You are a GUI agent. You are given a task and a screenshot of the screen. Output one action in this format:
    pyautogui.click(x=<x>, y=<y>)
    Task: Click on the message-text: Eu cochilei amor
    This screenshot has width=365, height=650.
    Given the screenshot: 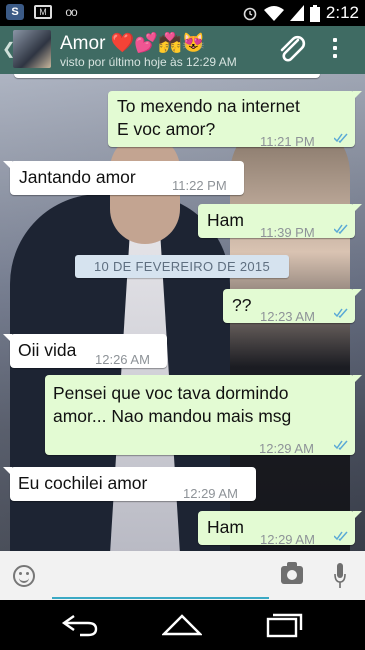 What is the action you would take?
    pyautogui.click(x=83, y=483)
    